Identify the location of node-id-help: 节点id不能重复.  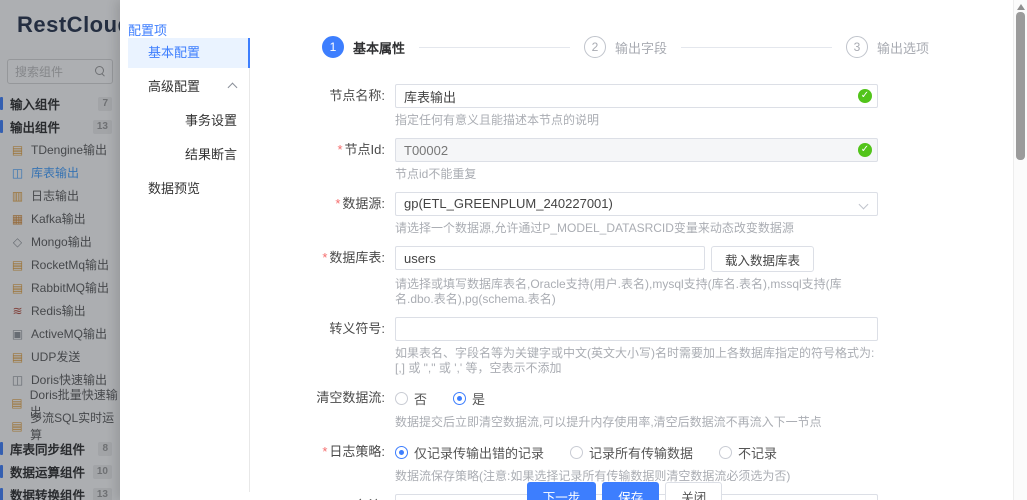
(436, 174).